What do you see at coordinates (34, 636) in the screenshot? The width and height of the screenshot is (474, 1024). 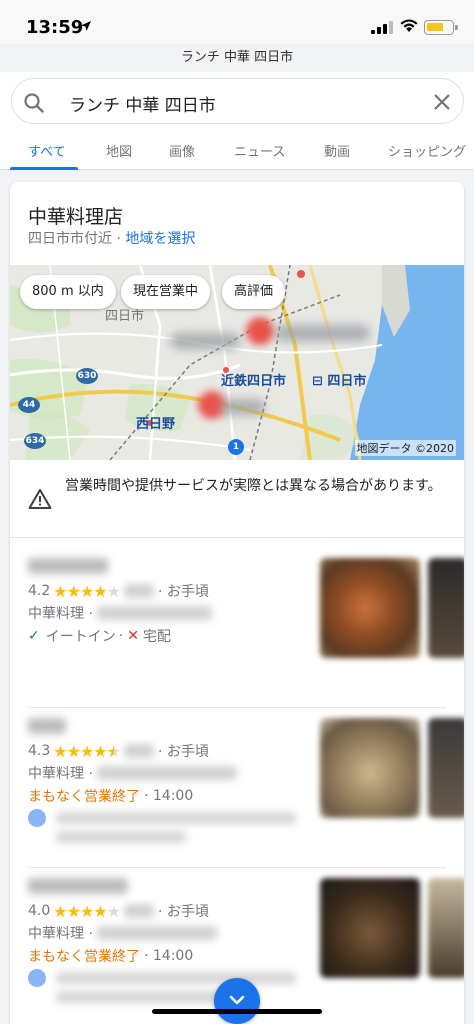 I see `check-icon: ✓` at bounding box center [34, 636].